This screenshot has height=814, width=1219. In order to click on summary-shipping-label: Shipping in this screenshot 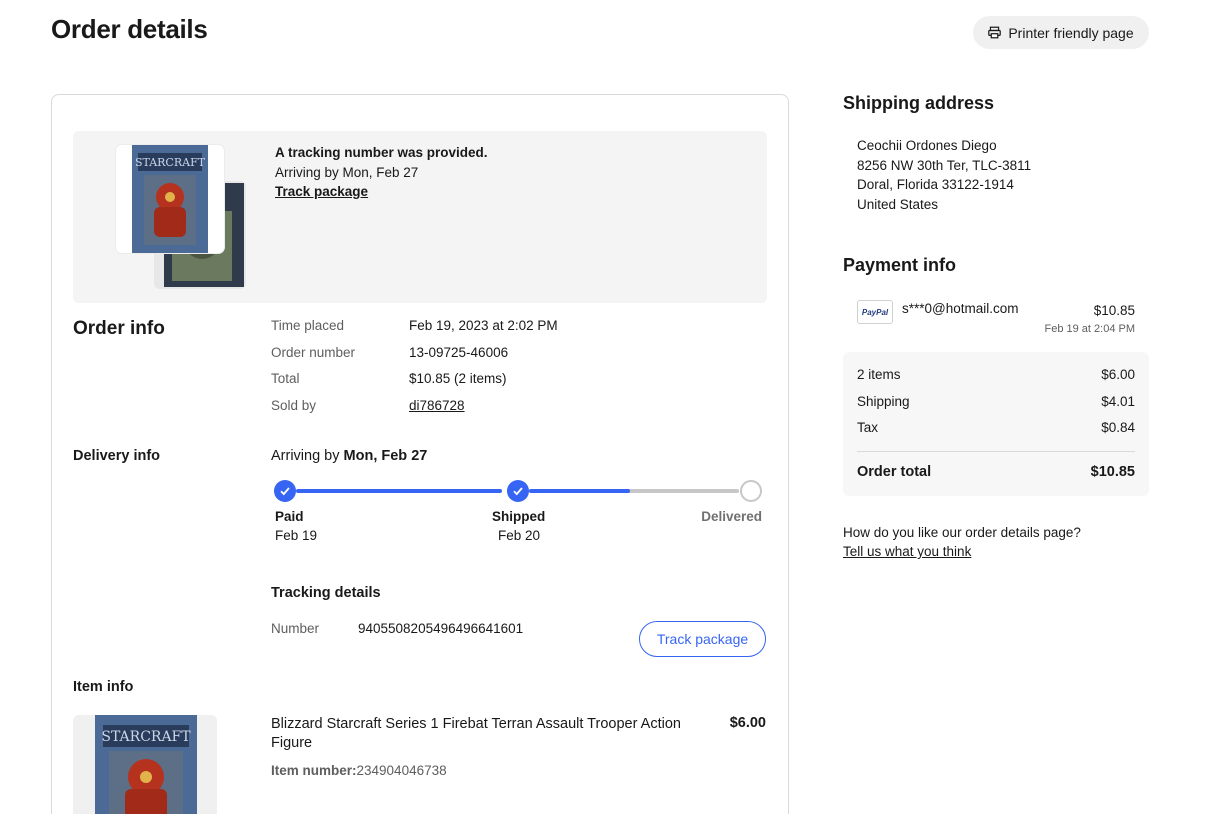, I will do `click(883, 401)`.